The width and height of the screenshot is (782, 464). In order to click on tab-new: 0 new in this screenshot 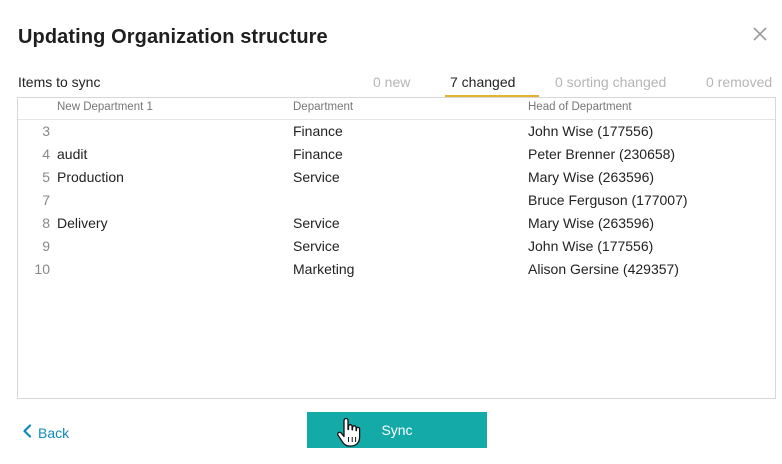, I will do `click(391, 82)`.